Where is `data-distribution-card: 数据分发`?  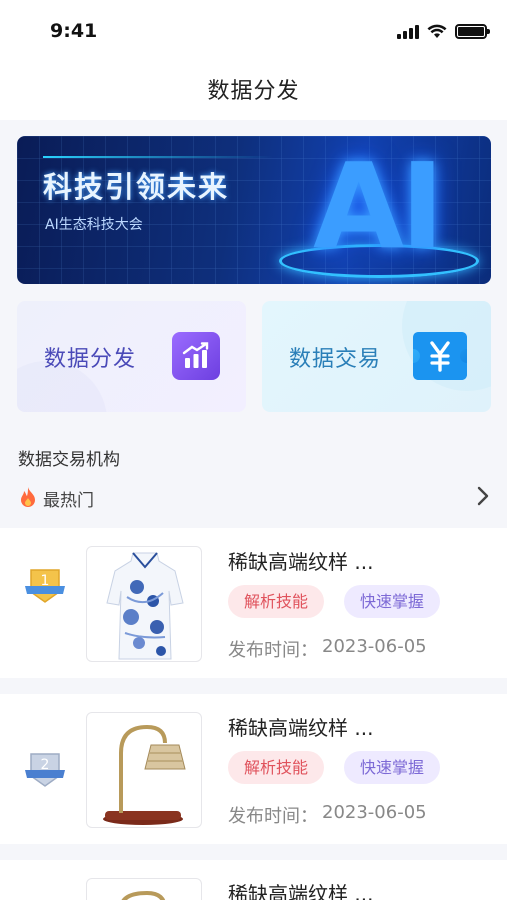
data-distribution-card: 数据分发 is located at coordinates (131, 356).